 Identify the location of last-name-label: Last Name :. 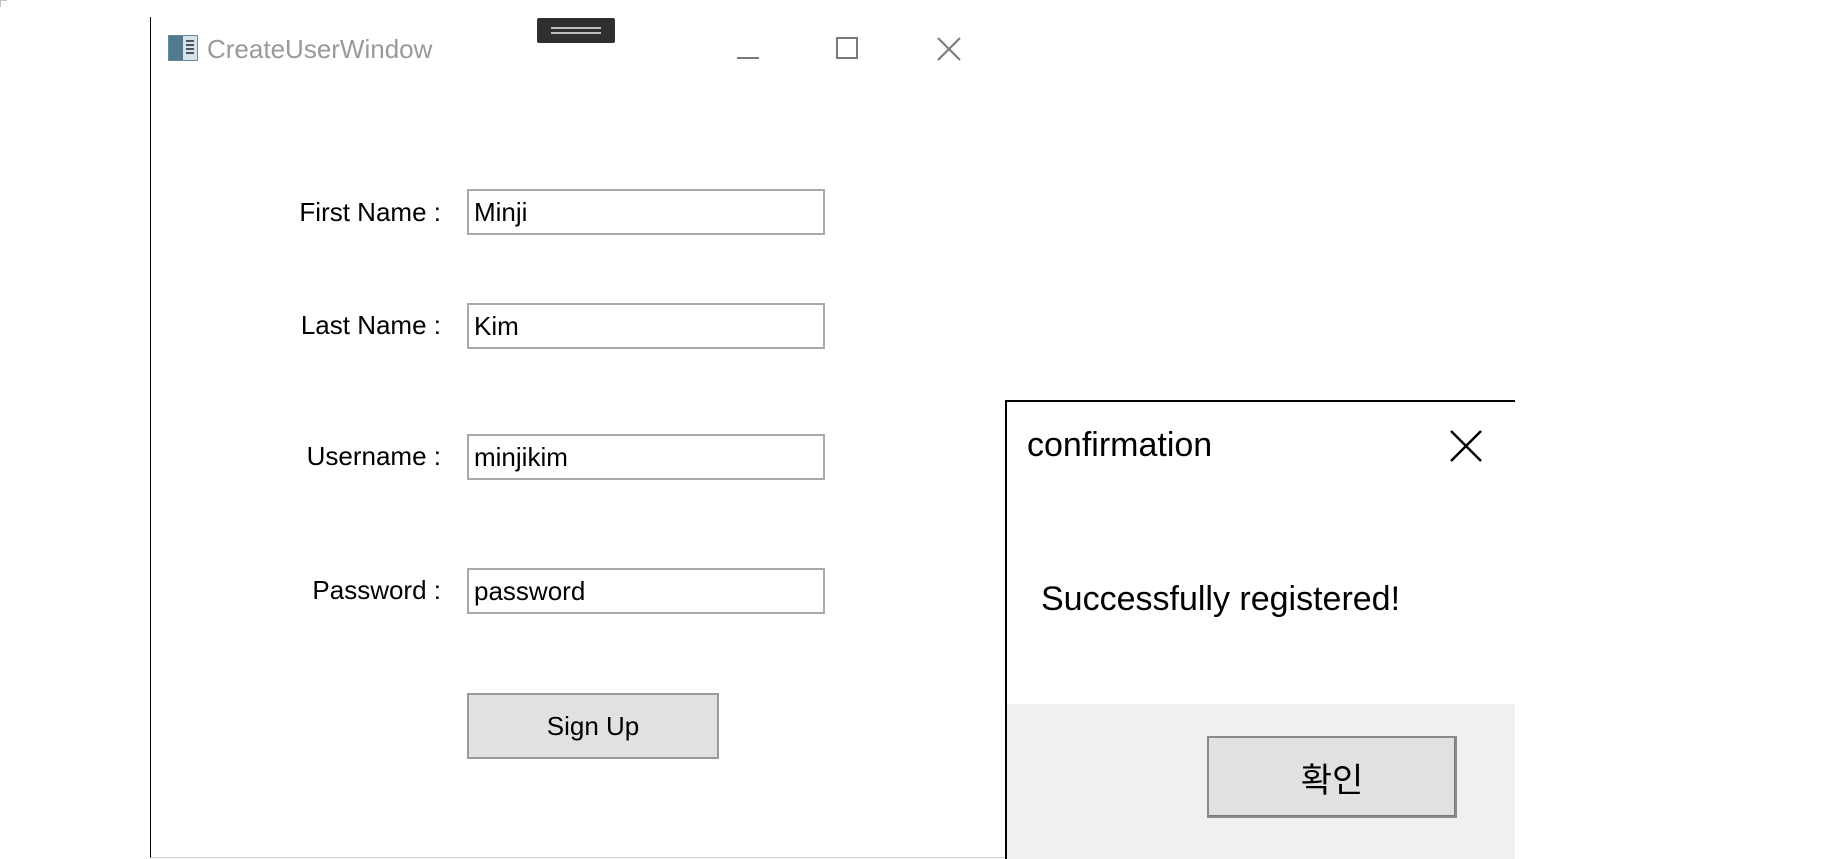
(370, 325).